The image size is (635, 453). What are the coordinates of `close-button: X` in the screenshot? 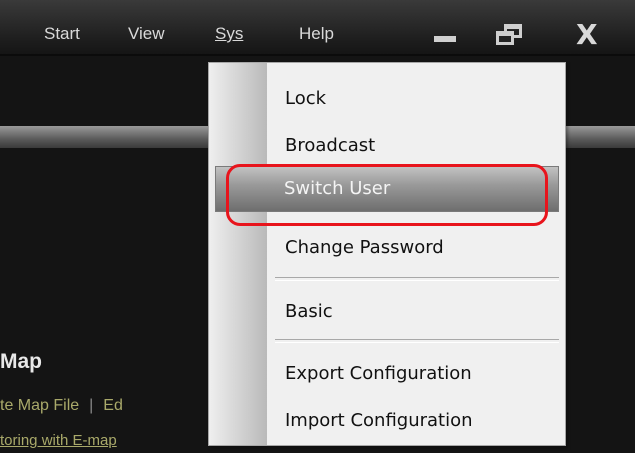 It's located at (593, 34).